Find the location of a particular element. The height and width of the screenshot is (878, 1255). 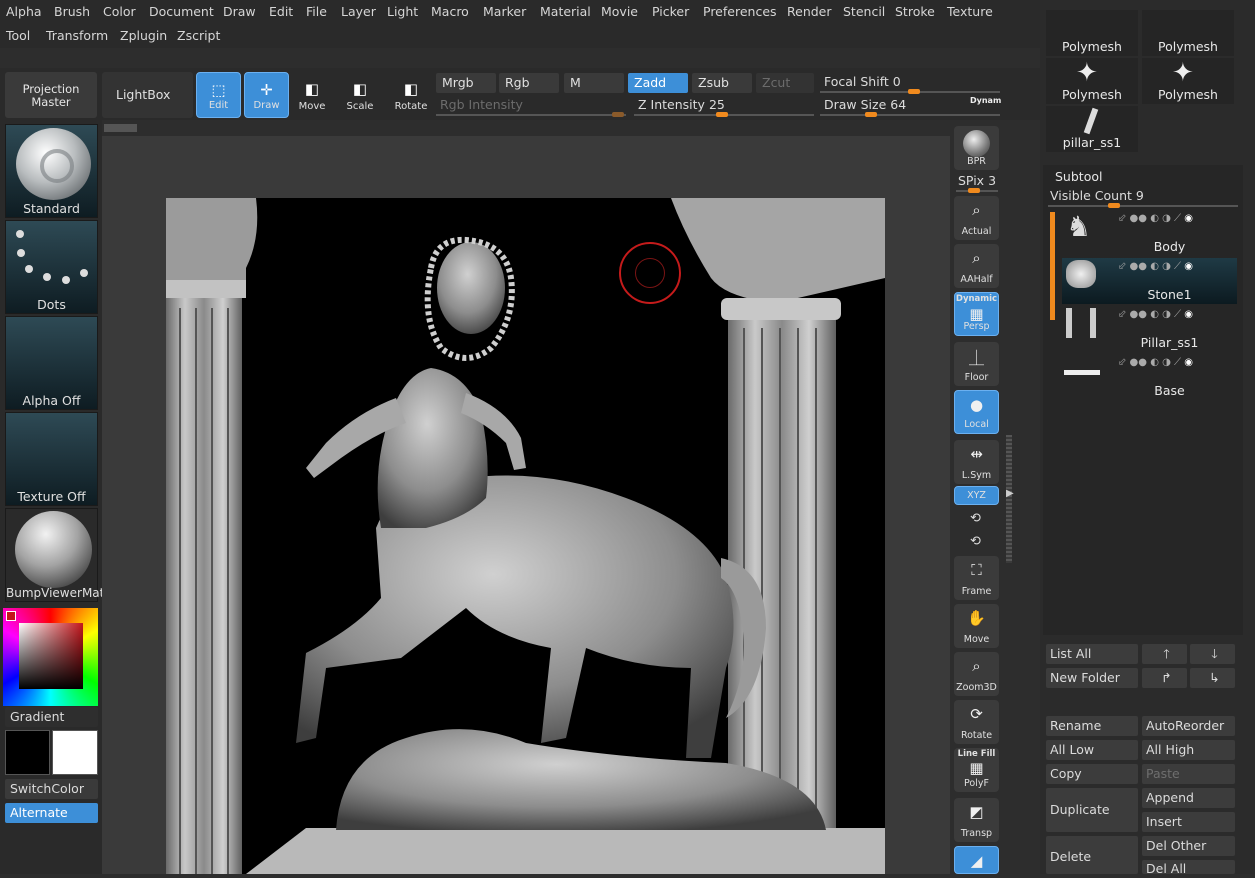

rgb-intensity-knob is located at coordinates (618, 114).